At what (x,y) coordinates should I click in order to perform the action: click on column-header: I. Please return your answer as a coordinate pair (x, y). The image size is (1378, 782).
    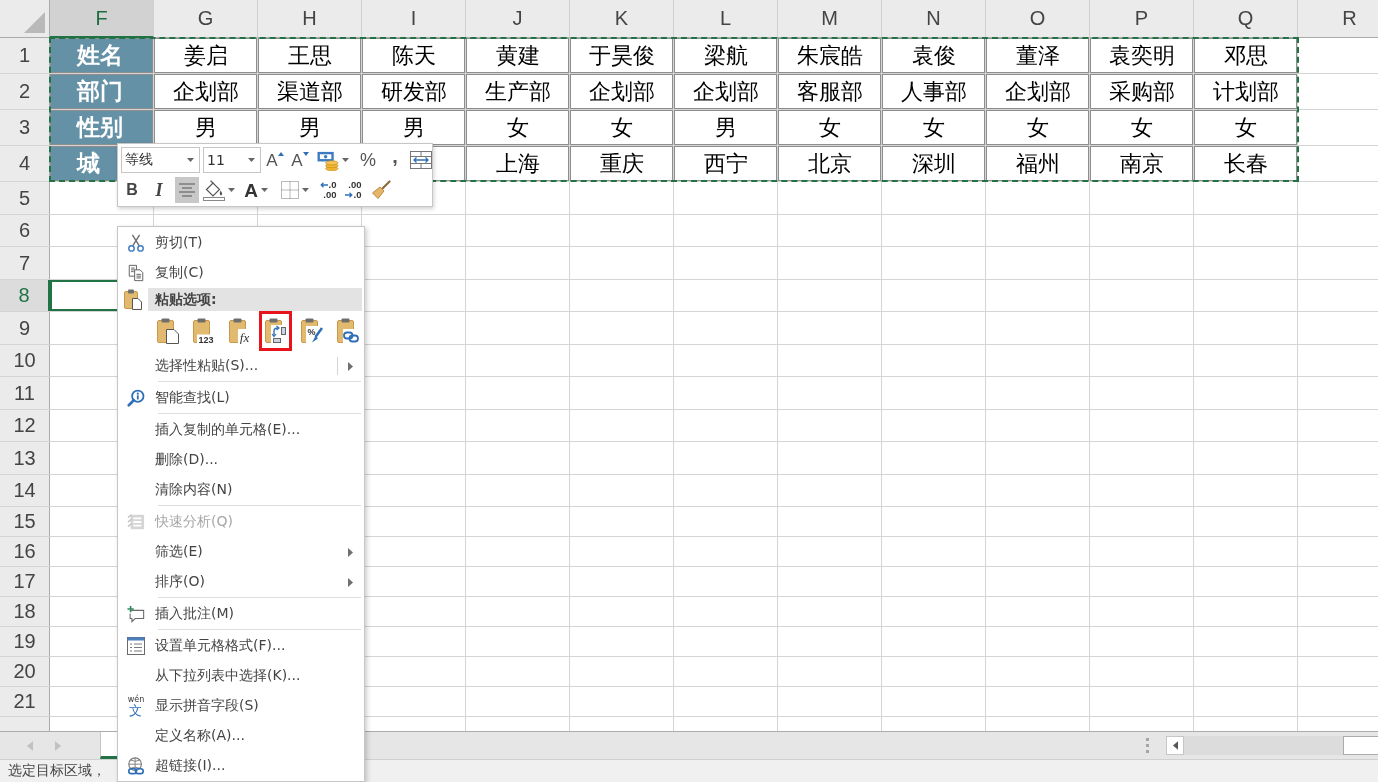
    Looking at the image, I should click on (414, 19).